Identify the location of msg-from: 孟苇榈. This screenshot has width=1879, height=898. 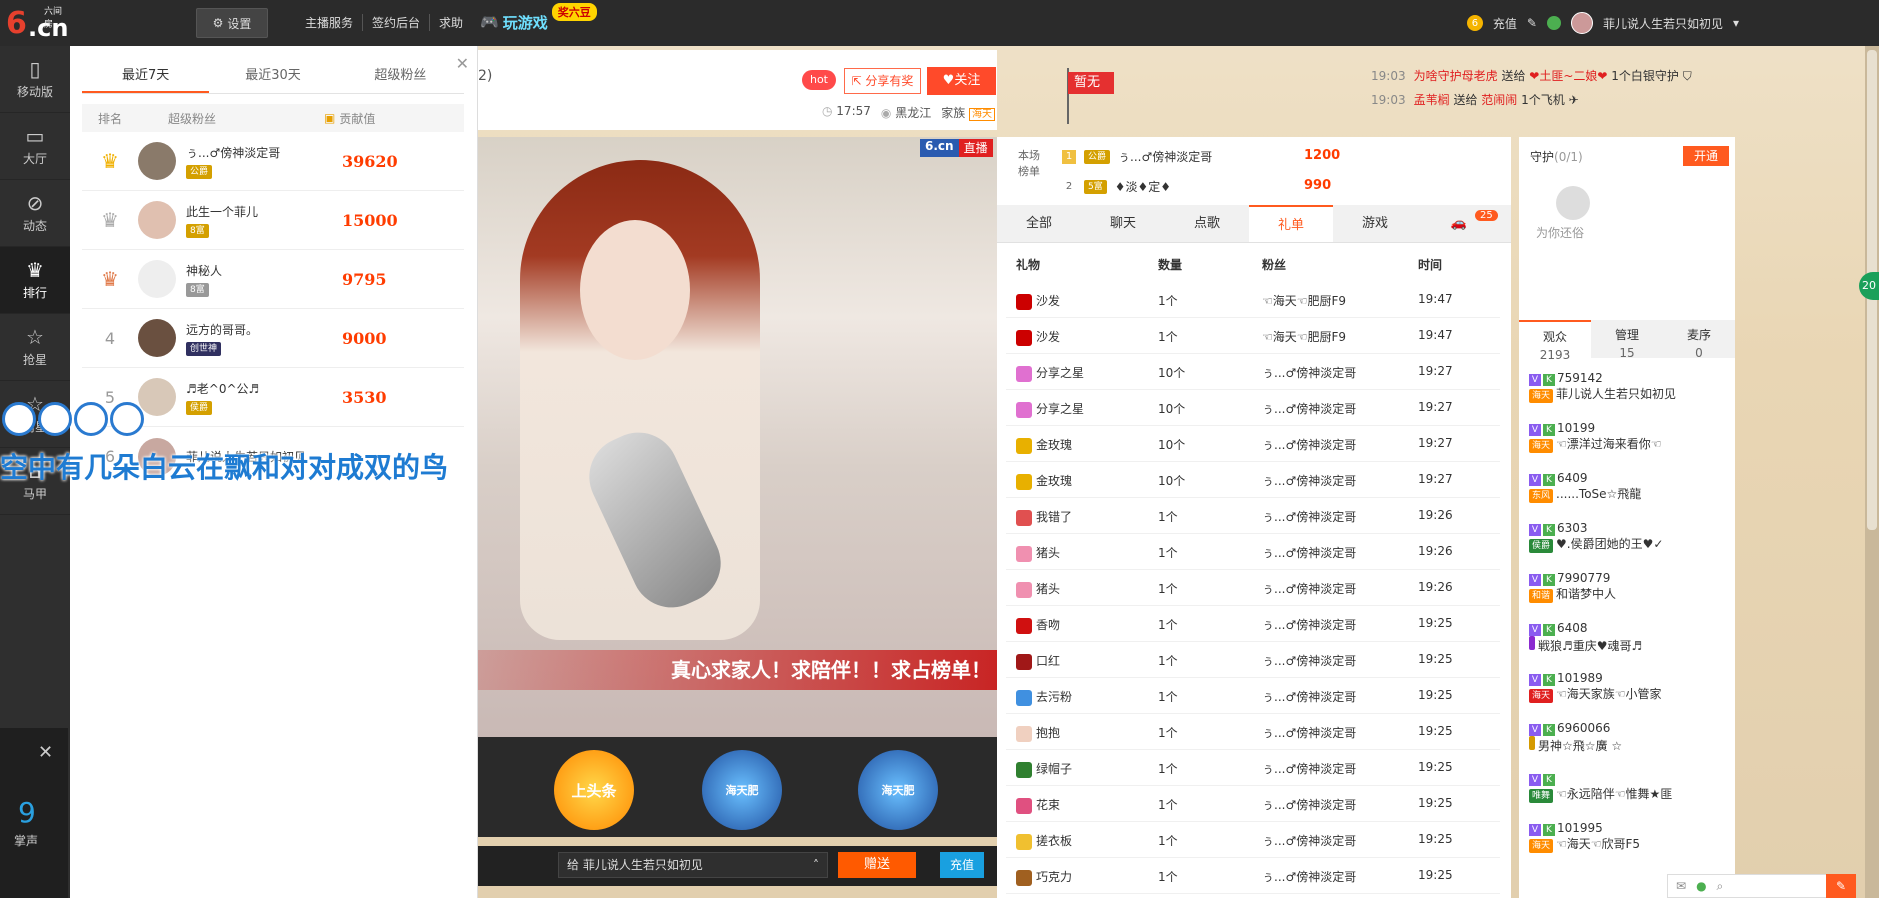
(1432, 100).